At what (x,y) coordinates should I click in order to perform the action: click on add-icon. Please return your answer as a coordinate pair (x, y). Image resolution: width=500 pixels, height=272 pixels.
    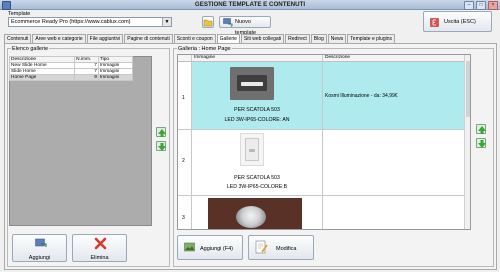
    Looking at the image, I should click on (41, 242).